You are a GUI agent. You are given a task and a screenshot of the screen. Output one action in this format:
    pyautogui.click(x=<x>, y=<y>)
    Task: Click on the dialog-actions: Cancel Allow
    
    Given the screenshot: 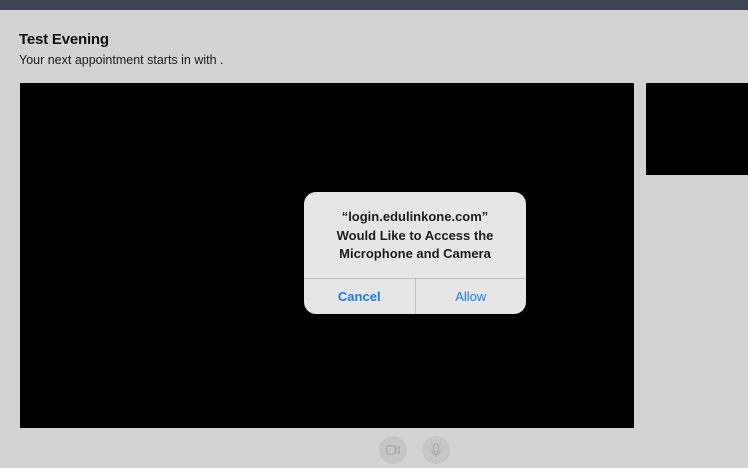 What is the action you would take?
    pyautogui.click(x=415, y=296)
    